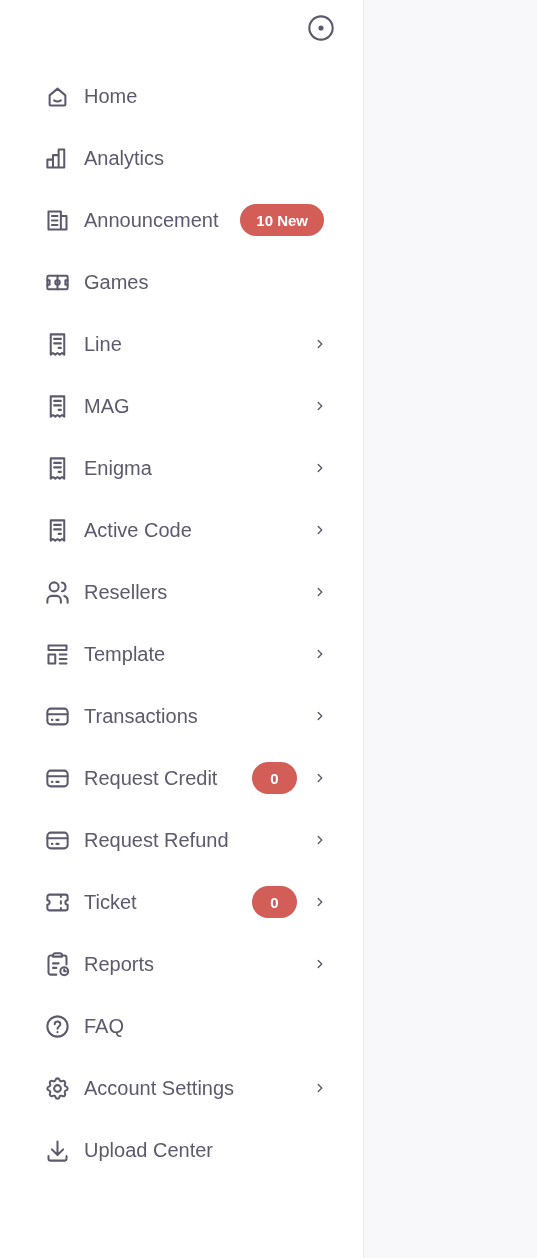  Describe the element at coordinates (104, 158) in the screenshot. I see `menu-item: Analytics` at that location.